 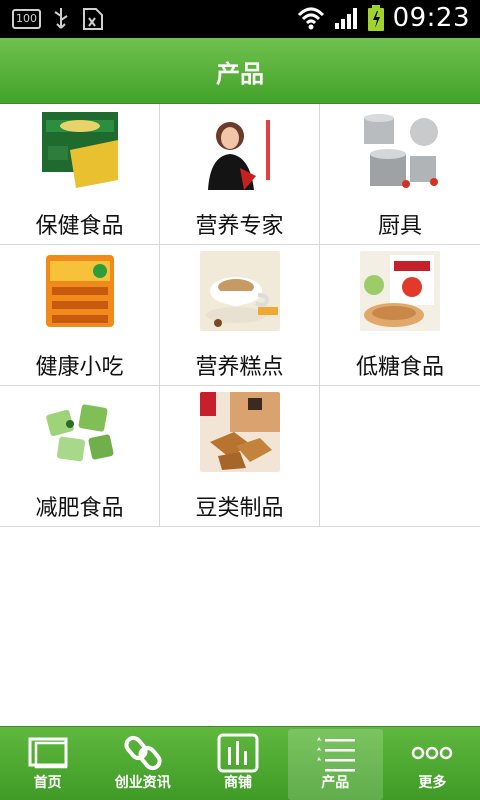 What do you see at coordinates (399, 226) in the screenshot?
I see `category-label: 厨具` at bounding box center [399, 226].